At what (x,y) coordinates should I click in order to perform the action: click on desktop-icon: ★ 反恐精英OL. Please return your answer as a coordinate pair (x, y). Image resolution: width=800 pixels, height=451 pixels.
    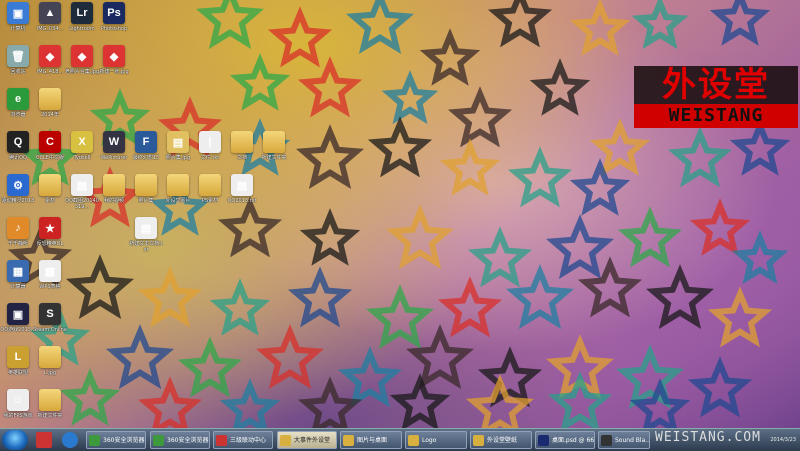
    Looking at the image, I should click on (50, 232).